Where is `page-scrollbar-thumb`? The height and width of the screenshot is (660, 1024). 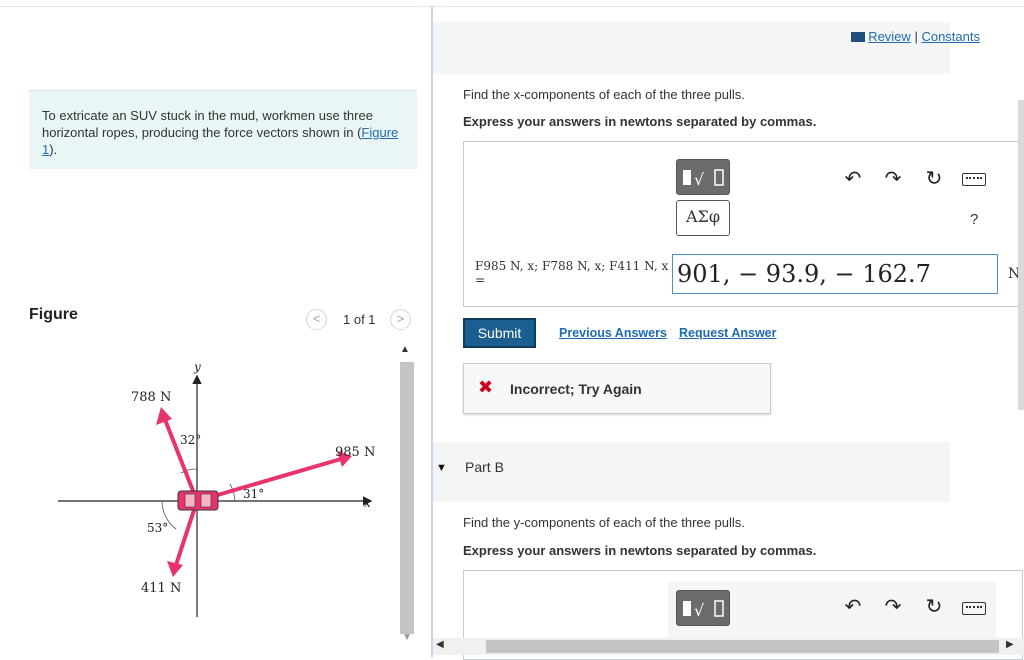 page-scrollbar-thumb is located at coordinates (1021, 255).